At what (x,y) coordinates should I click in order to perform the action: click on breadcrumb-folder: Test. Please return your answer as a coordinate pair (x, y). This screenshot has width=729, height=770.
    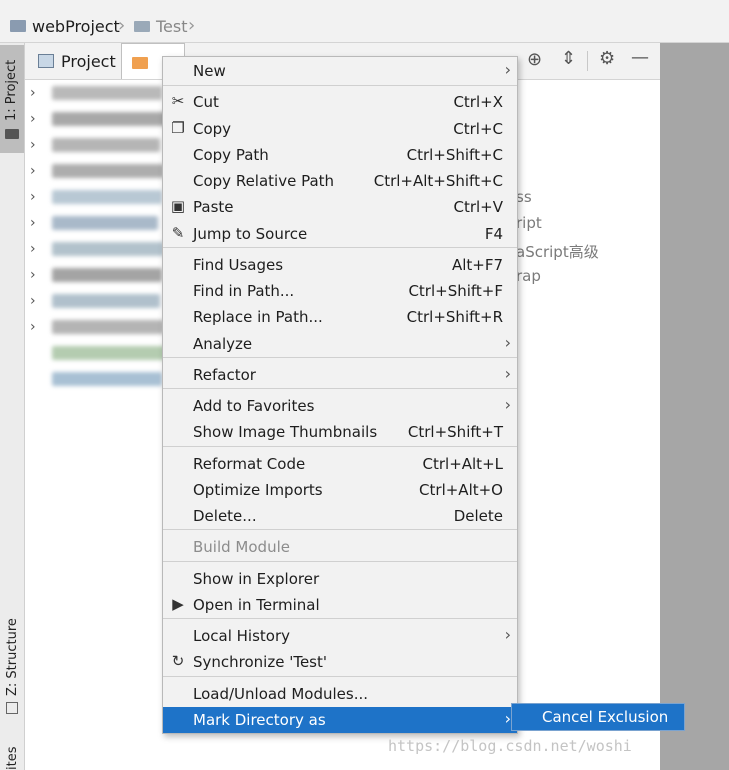
    Looking at the image, I should click on (172, 26).